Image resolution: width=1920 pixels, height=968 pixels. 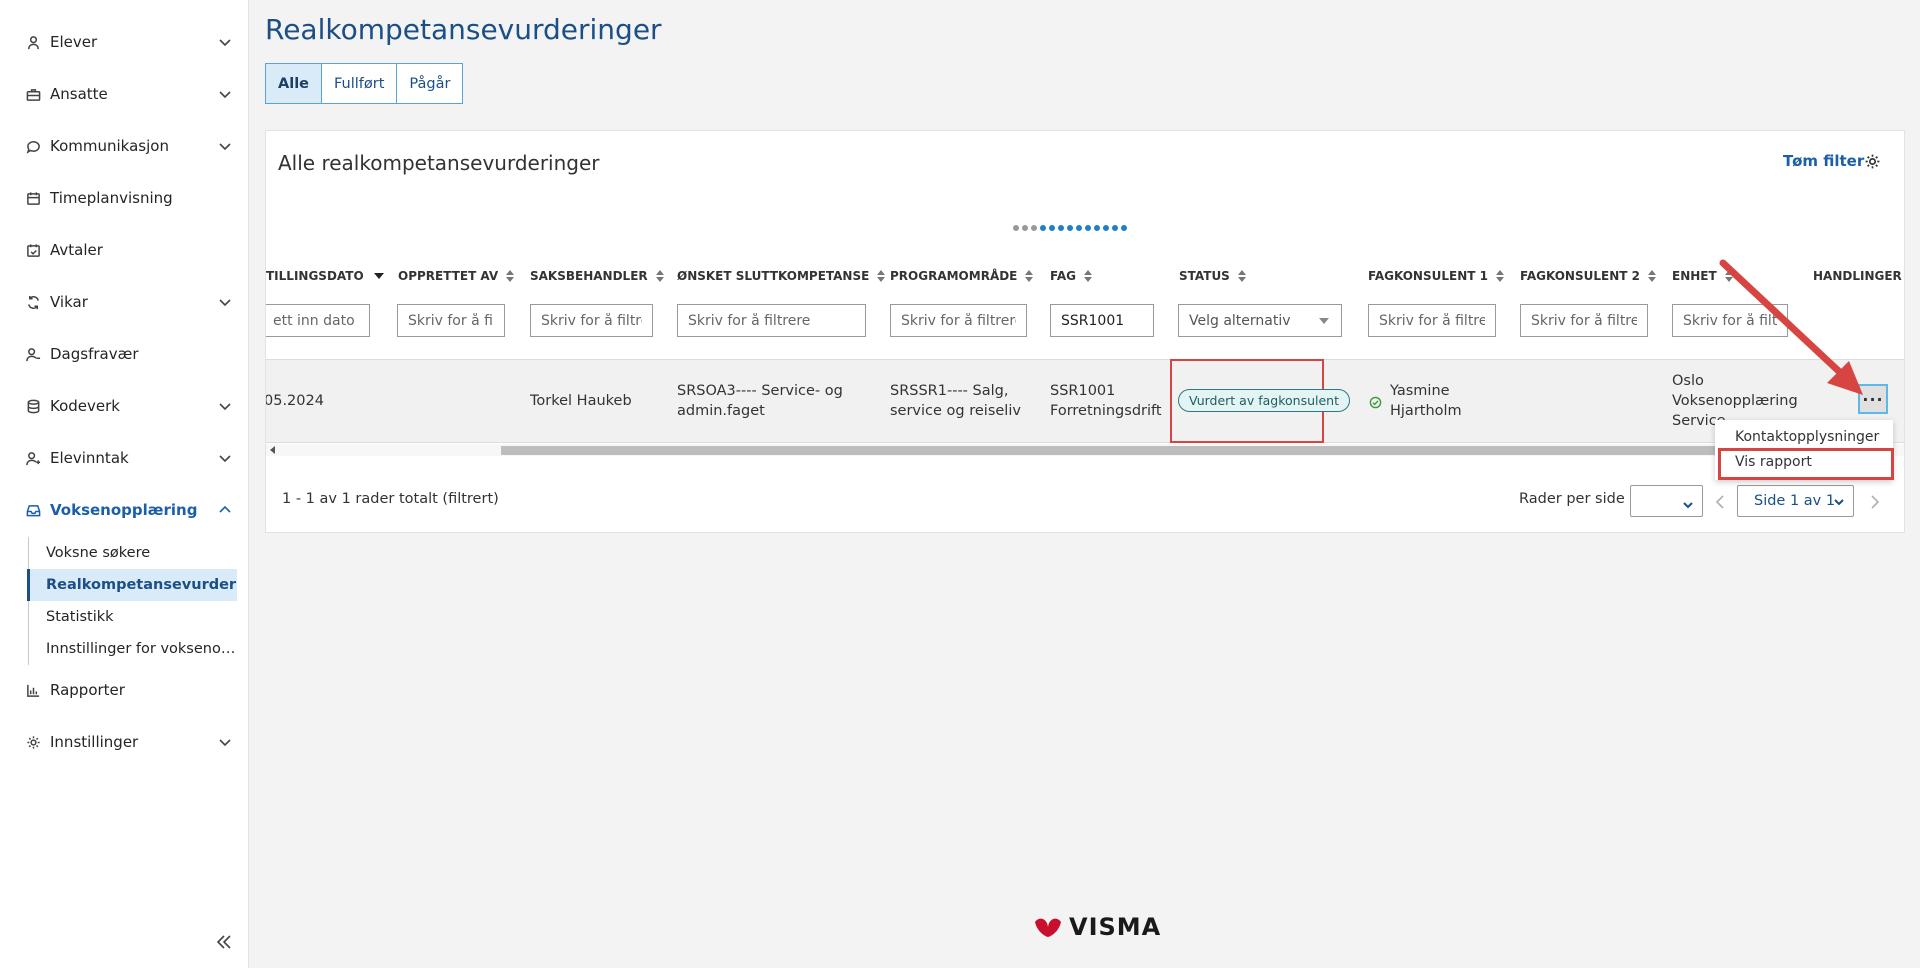 What do you see at coordinates (1666, 501) in the screenshot?
I see `rows-per-page-select` at bounding box center [1666, 501].